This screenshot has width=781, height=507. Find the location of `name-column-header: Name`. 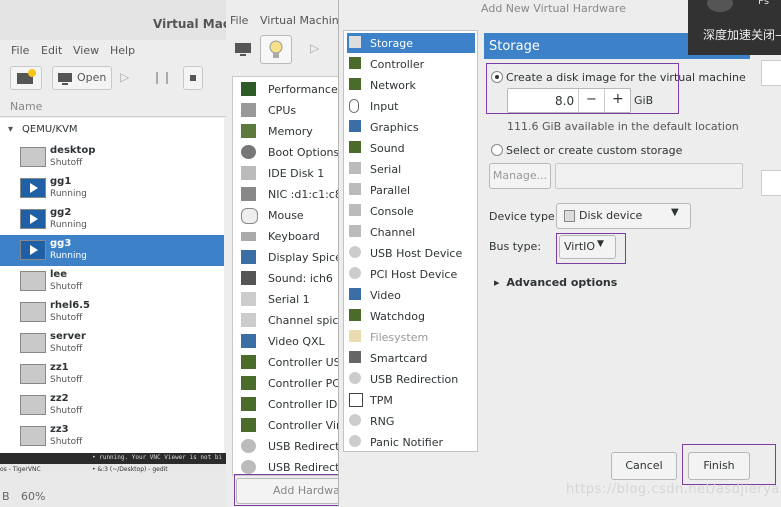

name-column-header: Name is located at coordinates (26, 106).